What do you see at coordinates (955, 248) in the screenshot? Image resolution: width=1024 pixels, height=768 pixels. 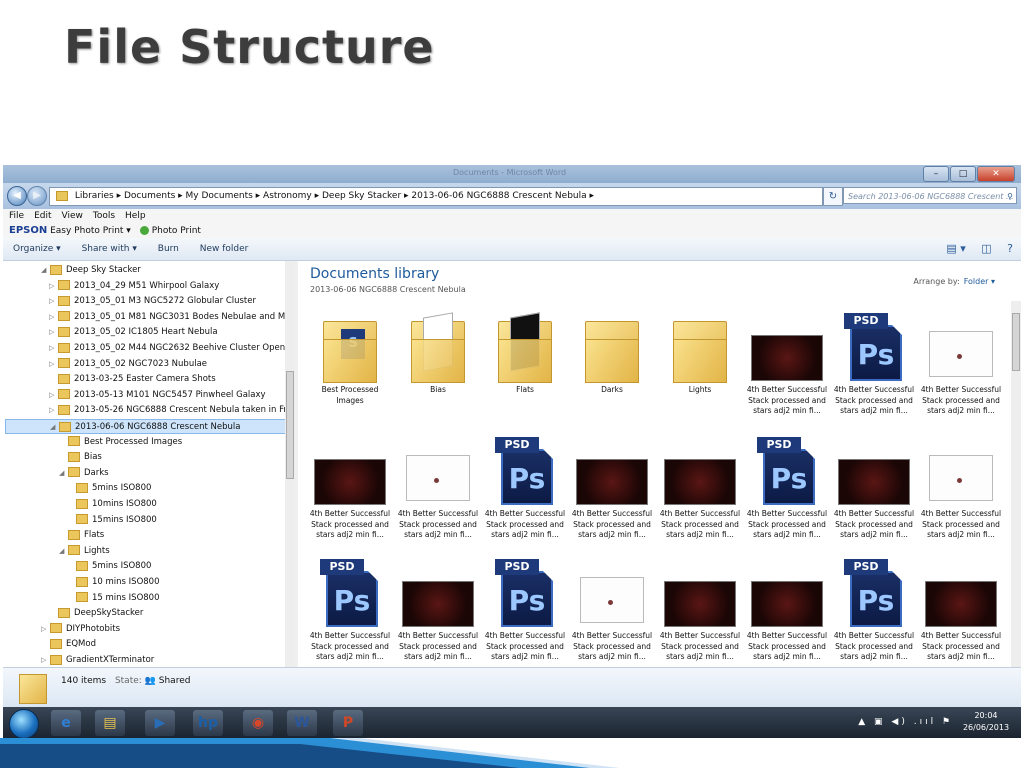 I see `view-options-icon: ▤ ▾` at bounding box center [955, 248].